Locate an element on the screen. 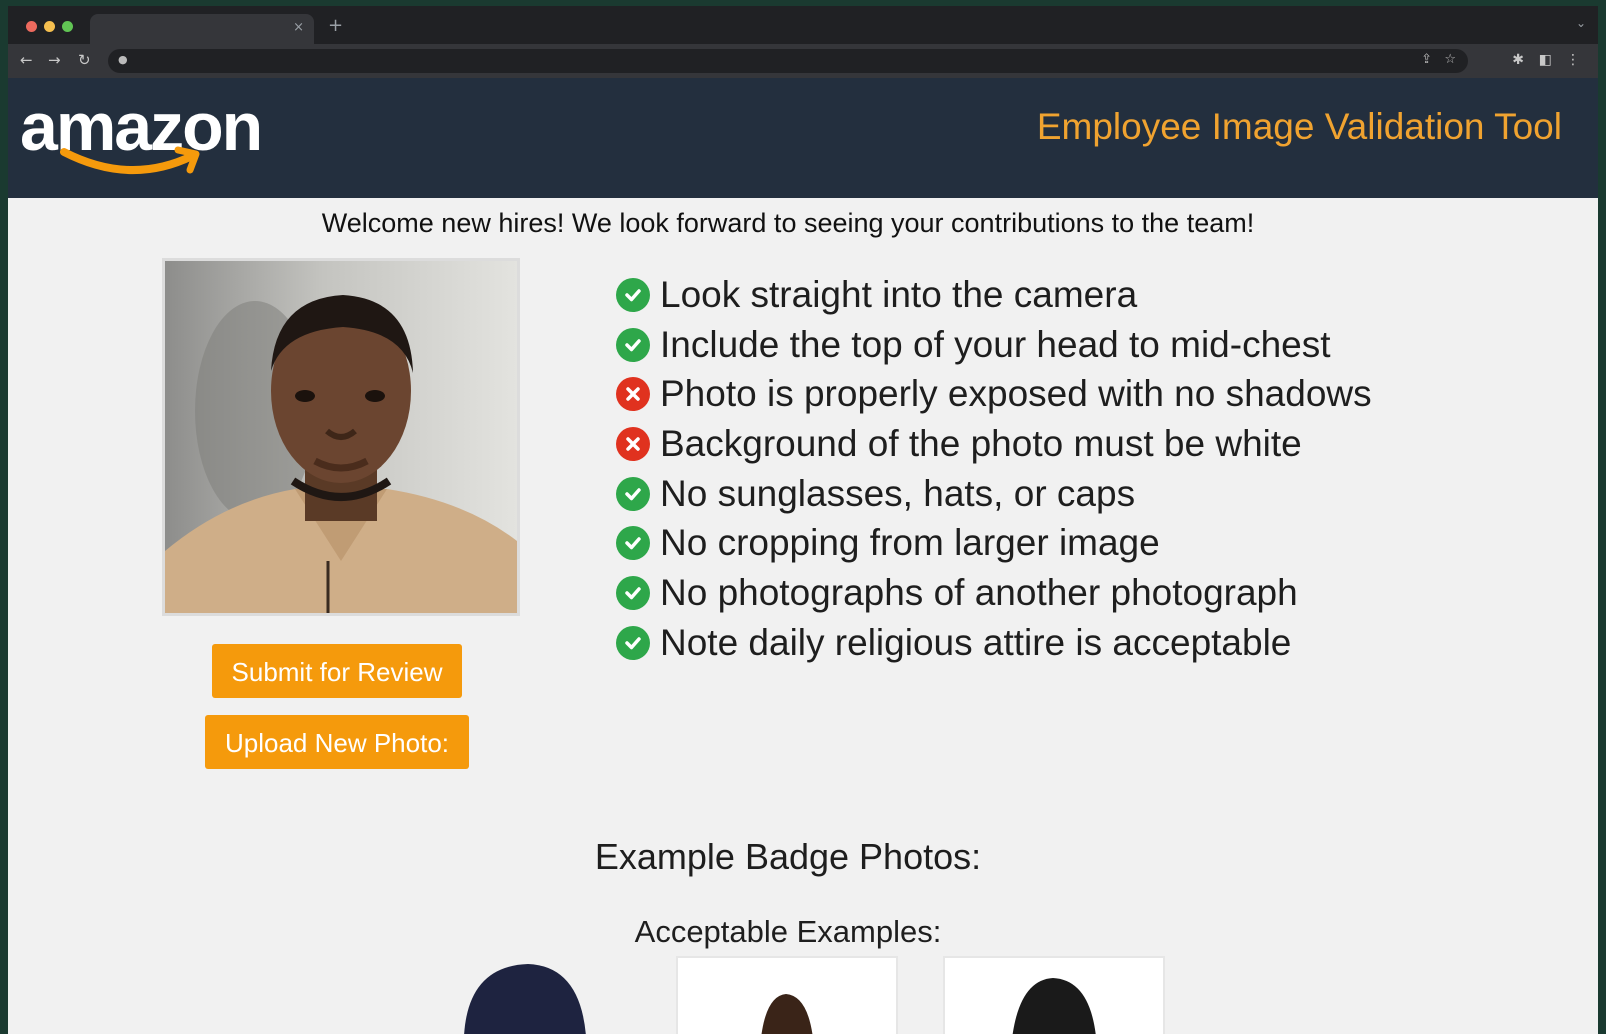 The image size is (1606, 1034). submit-for-review-button: Submit for Review is located at coordinates (337, 671).